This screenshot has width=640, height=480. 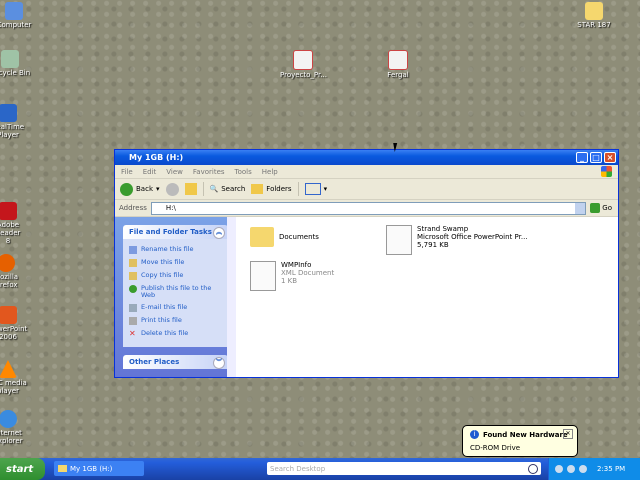 What do you see at coordinates (568, 434) in the screenshot?
I see `close-icon: ✕` at bounding box center [568, 434].